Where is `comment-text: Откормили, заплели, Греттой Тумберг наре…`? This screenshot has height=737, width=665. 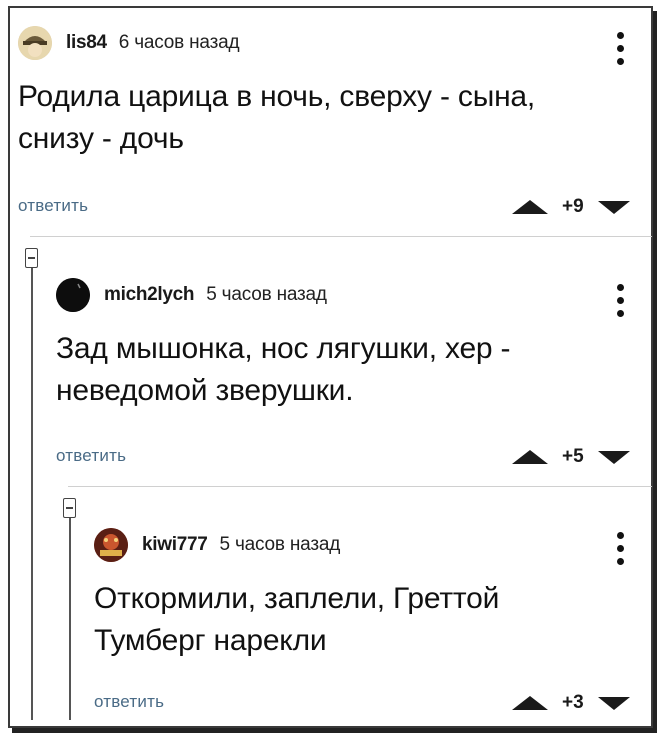 comment-text: Откормили, заплели, Греттой Тумберг наре… is located at coordinates (364, 620).